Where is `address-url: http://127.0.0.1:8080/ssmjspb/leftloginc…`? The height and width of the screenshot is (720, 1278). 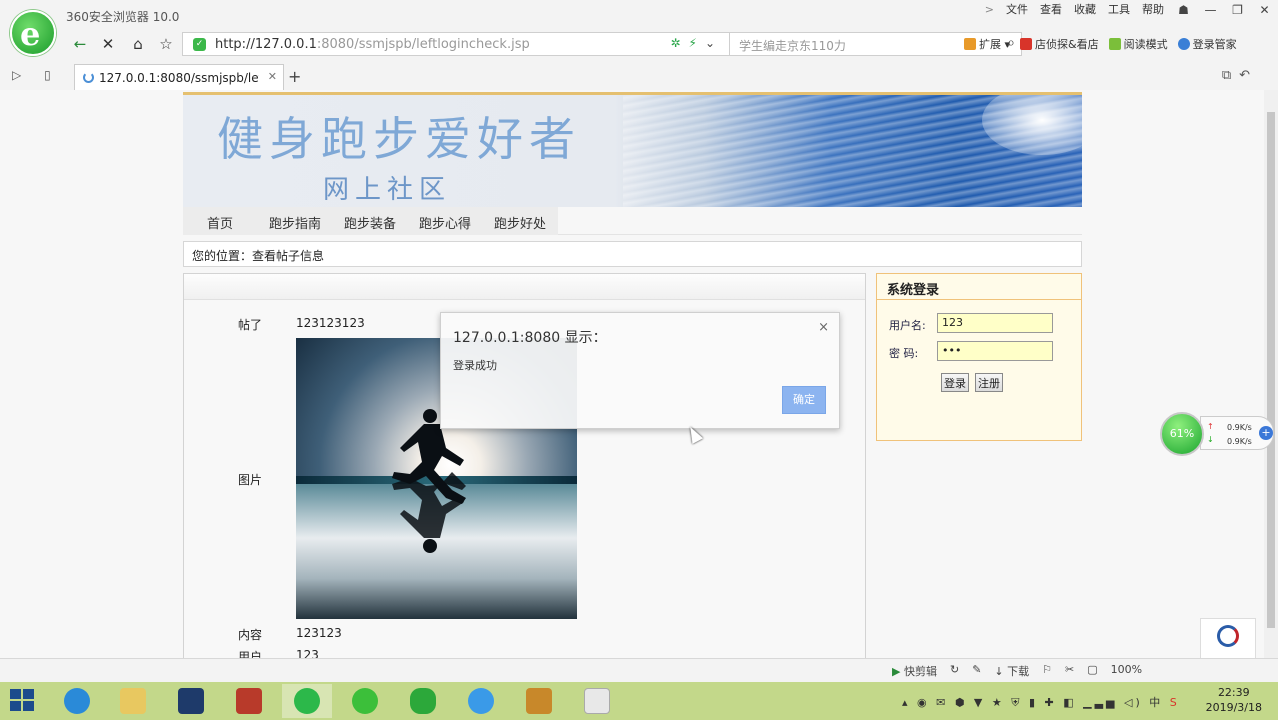 address-url: http://127.0.0.1:8080/ssmjspb/leftloginc… is located at coordinates (372, 44).